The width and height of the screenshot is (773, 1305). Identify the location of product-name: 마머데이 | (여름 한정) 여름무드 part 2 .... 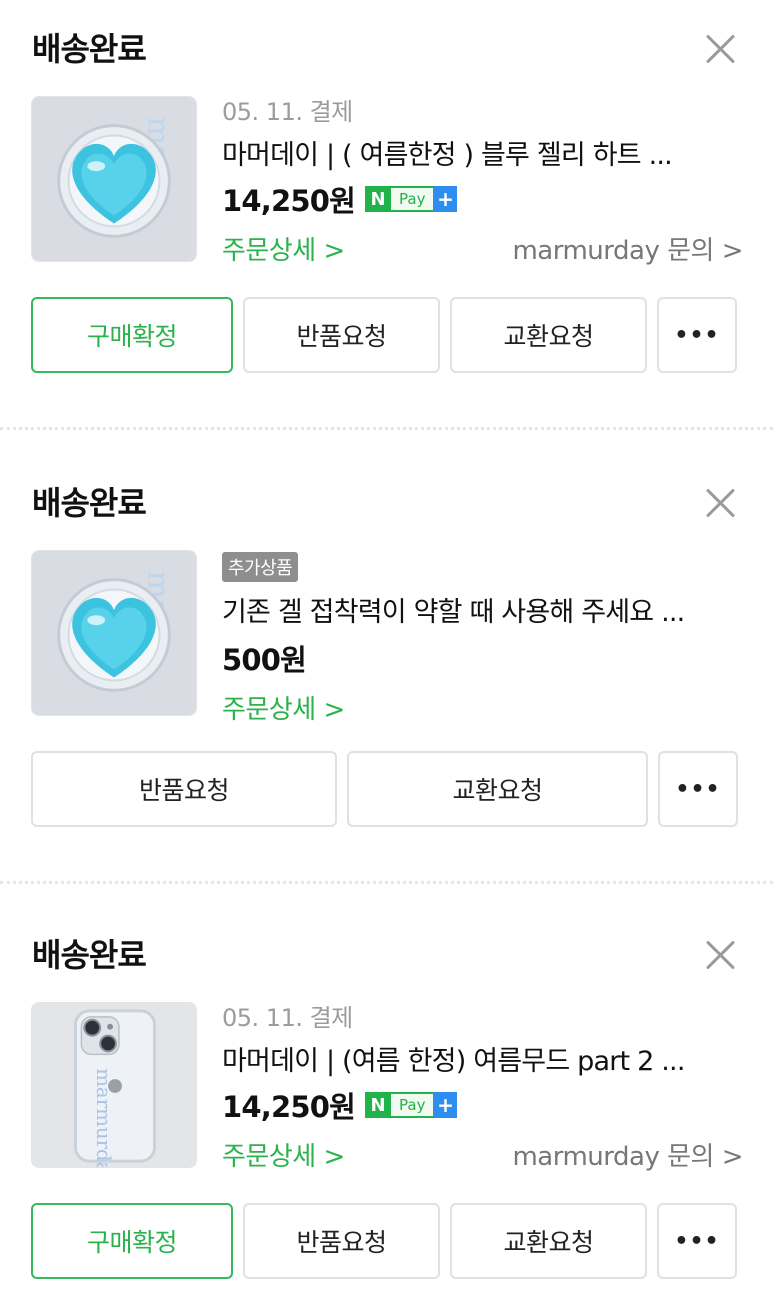
(479, 1058).